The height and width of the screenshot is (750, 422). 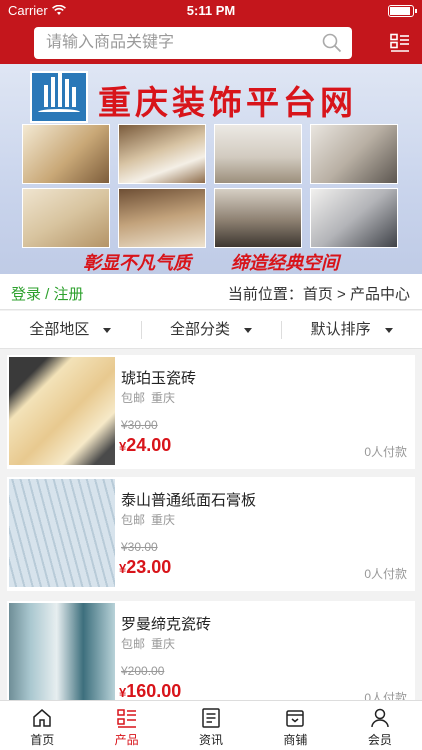 I want to click on product-name: 泰山普通纸面石膏板, so click(x=189, y=500).